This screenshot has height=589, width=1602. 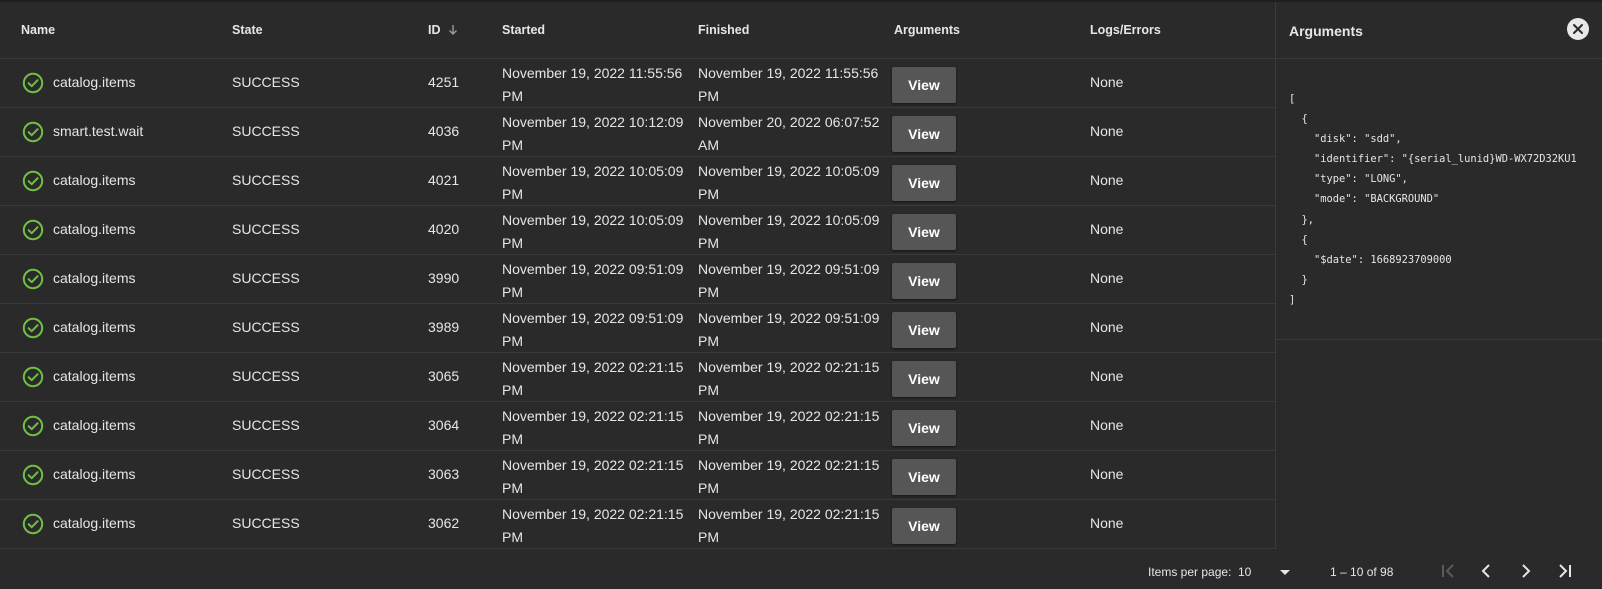 What do you see at coordinates (1448, 571) in the screenshot?
I see `first-page-button` at bounding box center [1448, 571].